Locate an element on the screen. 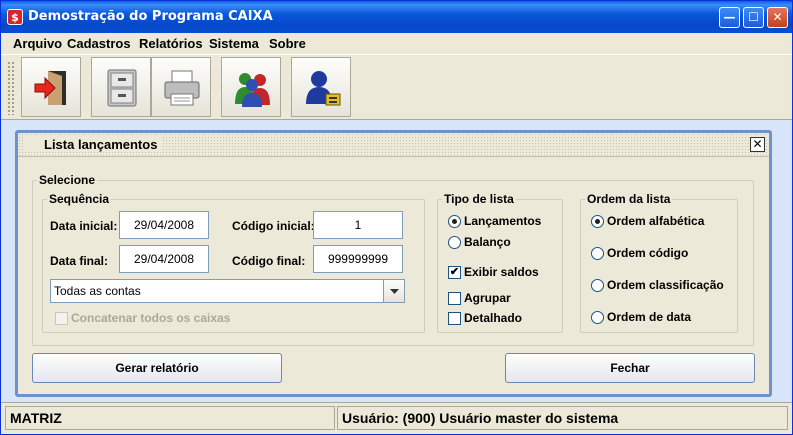 This screenshot has height=435, width=793. radio-ordem-classificacao: Ordem classificação is located at coordinates (661, 286).